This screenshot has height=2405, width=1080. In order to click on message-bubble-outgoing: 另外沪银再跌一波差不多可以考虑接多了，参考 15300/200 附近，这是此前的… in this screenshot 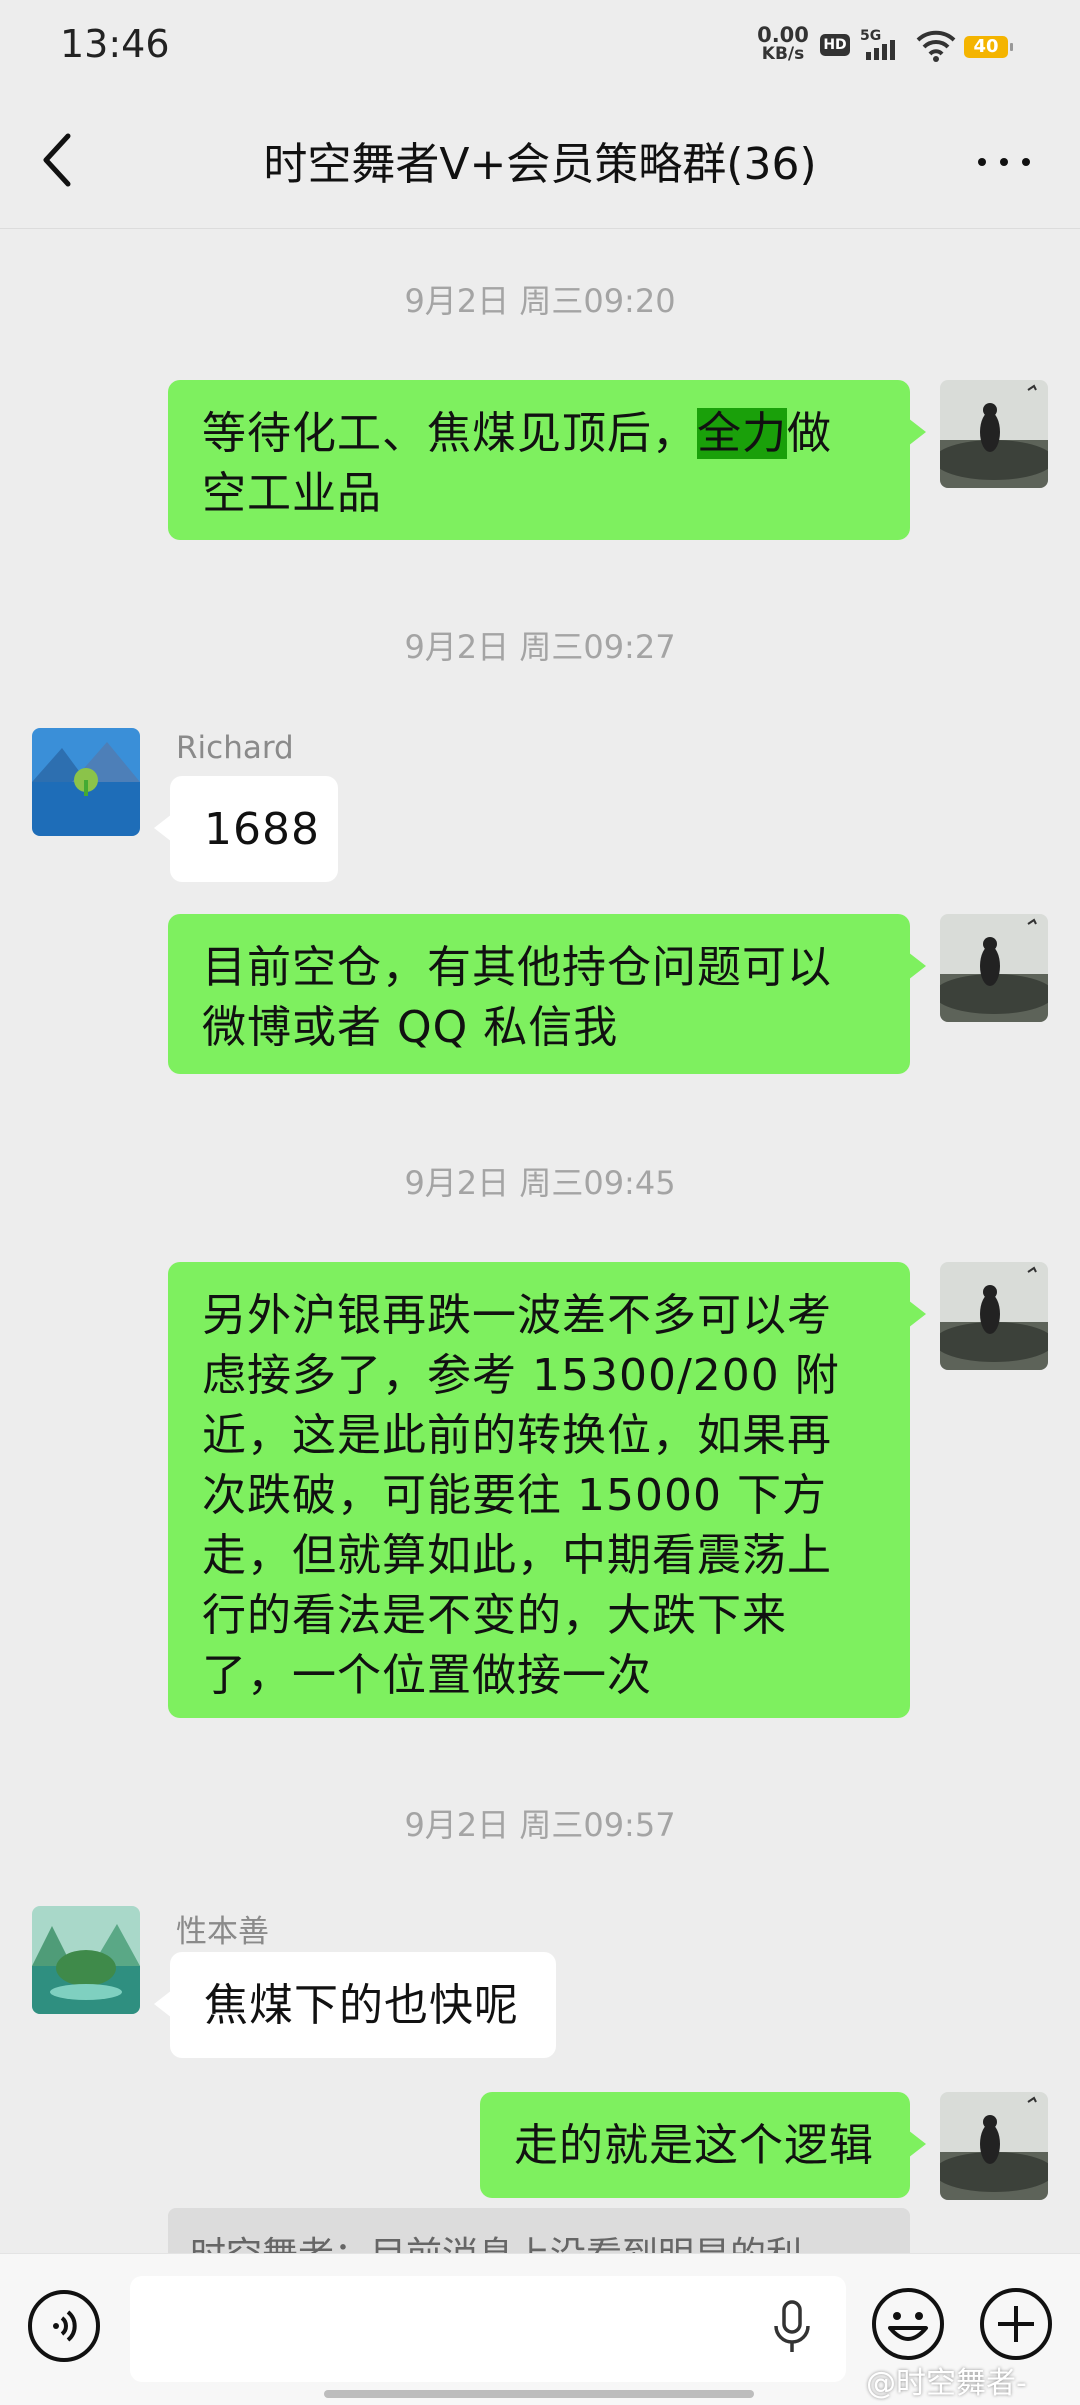, I will do `click(547, 1490)`.